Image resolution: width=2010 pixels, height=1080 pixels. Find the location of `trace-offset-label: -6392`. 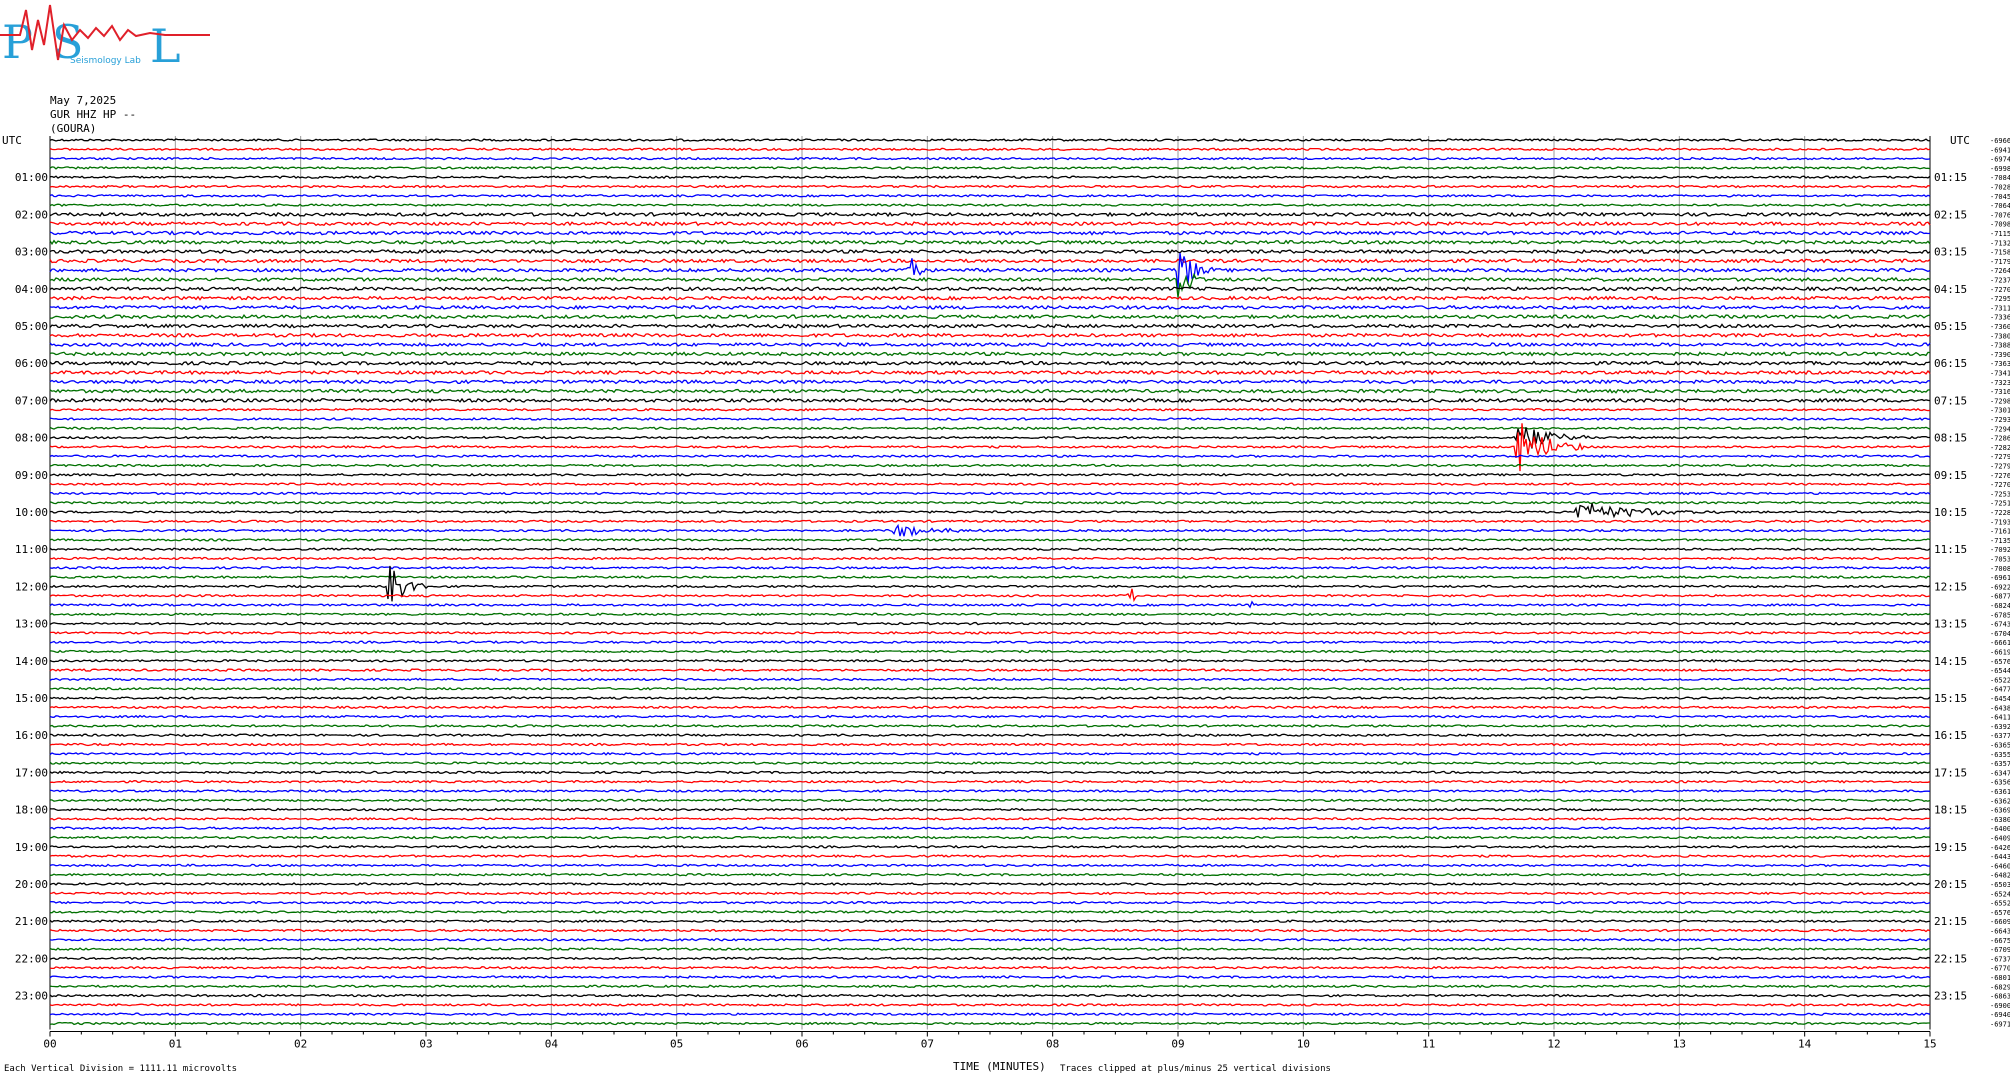

trace-offset-label: -6392 is located at coordinates (2000, 727).